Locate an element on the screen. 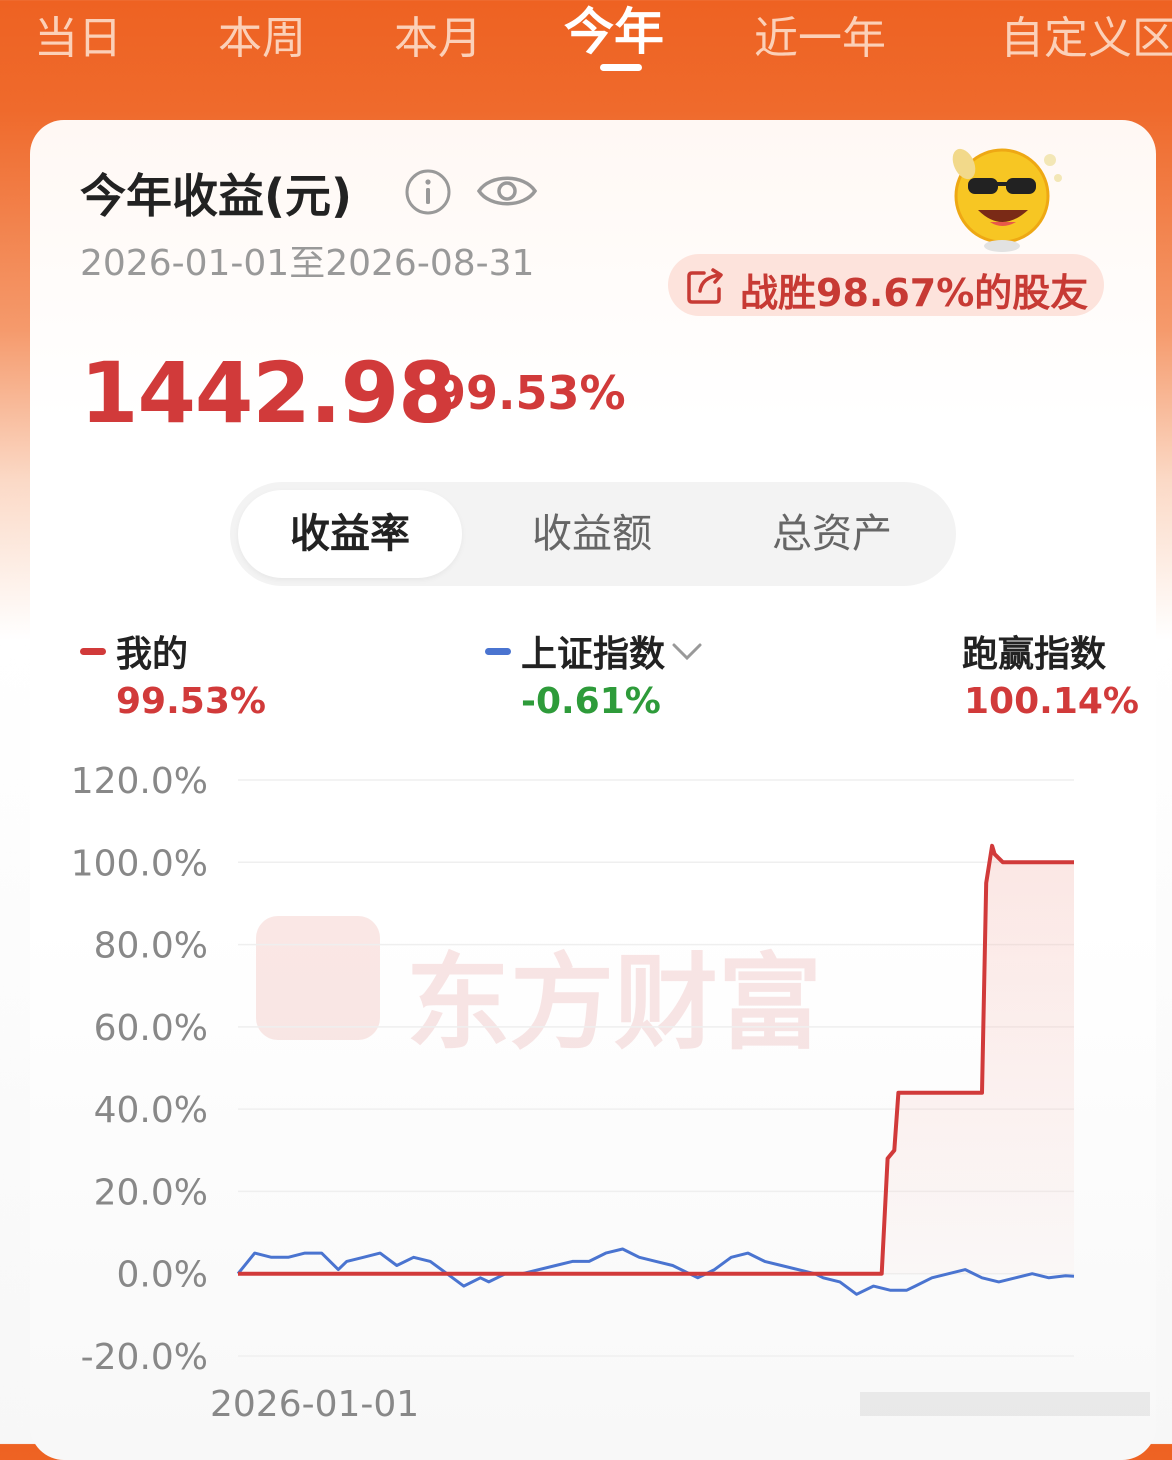  y-tick-label: 40.0% is located at coordinates (151, 1110).